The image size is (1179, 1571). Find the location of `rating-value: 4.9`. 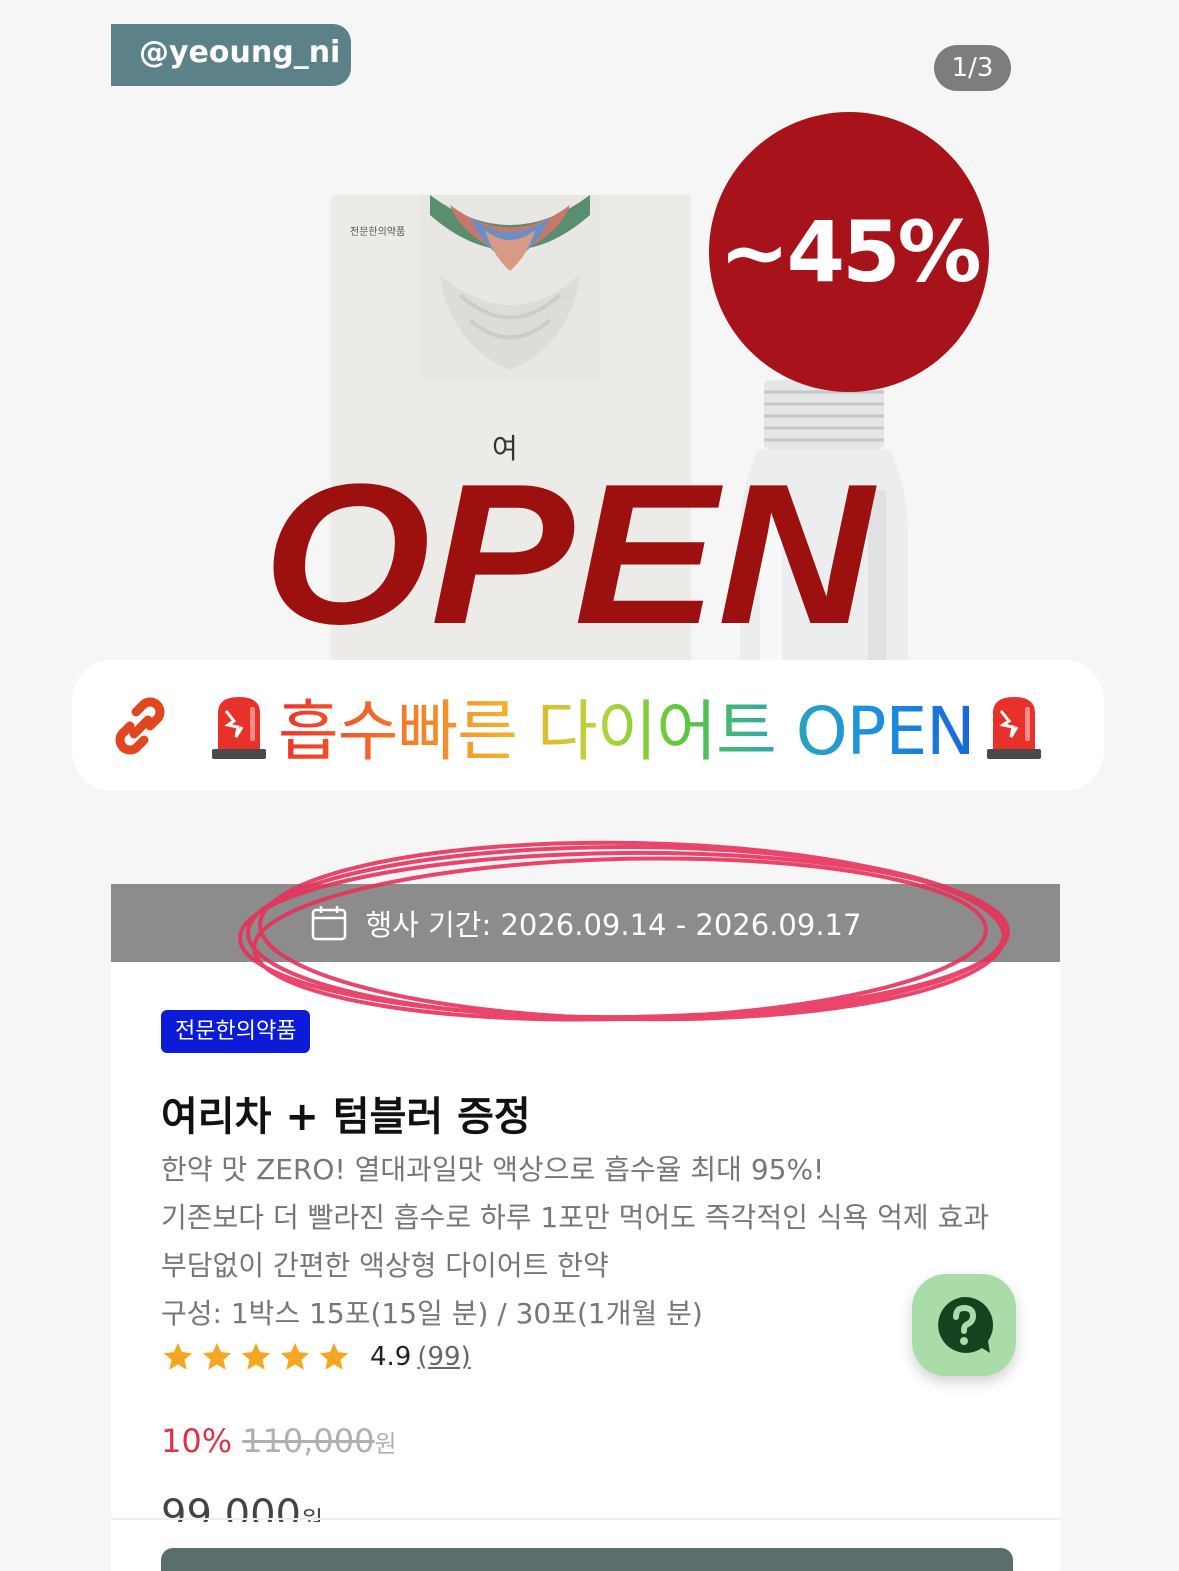

rating-value: 4.9 is located at coordinates (391, 1357).